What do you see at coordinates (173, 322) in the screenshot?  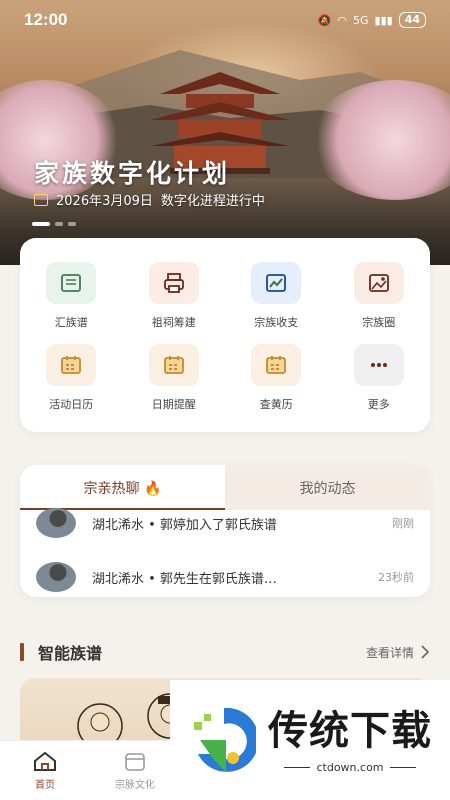 I see `feature-label: 祖祠筹建` at bounding box center [173, 322].